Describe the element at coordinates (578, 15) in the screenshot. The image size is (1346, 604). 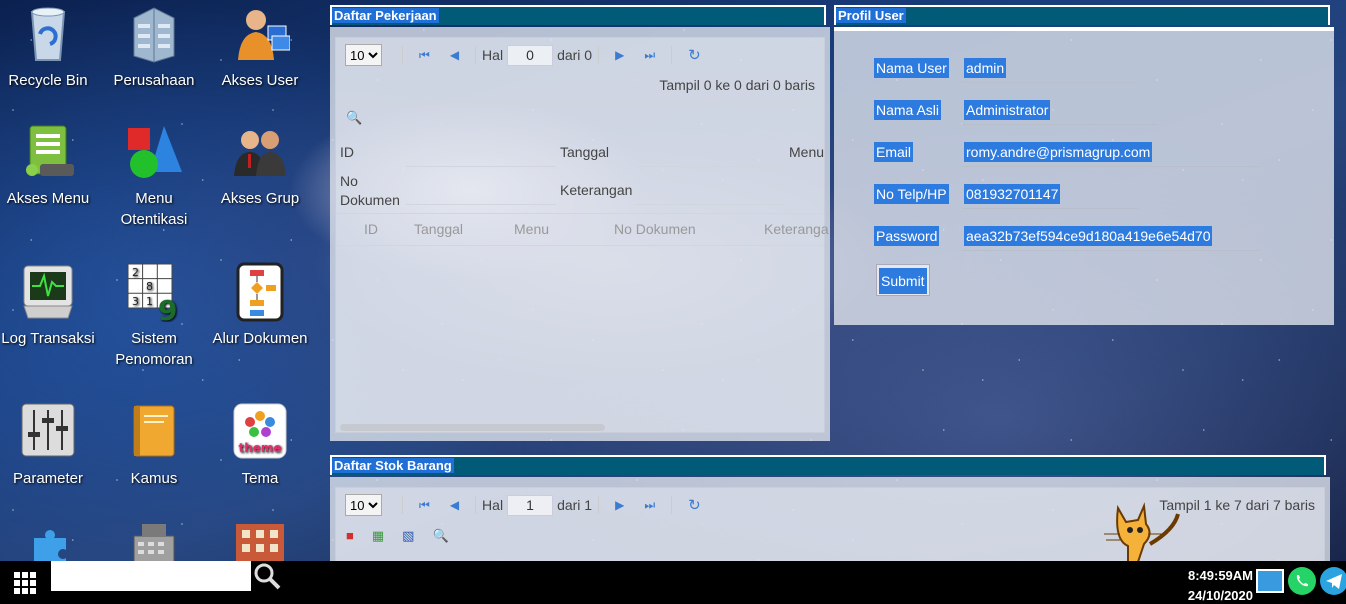
I see `work-list-header: Daftar Pekerjaan` at that location.